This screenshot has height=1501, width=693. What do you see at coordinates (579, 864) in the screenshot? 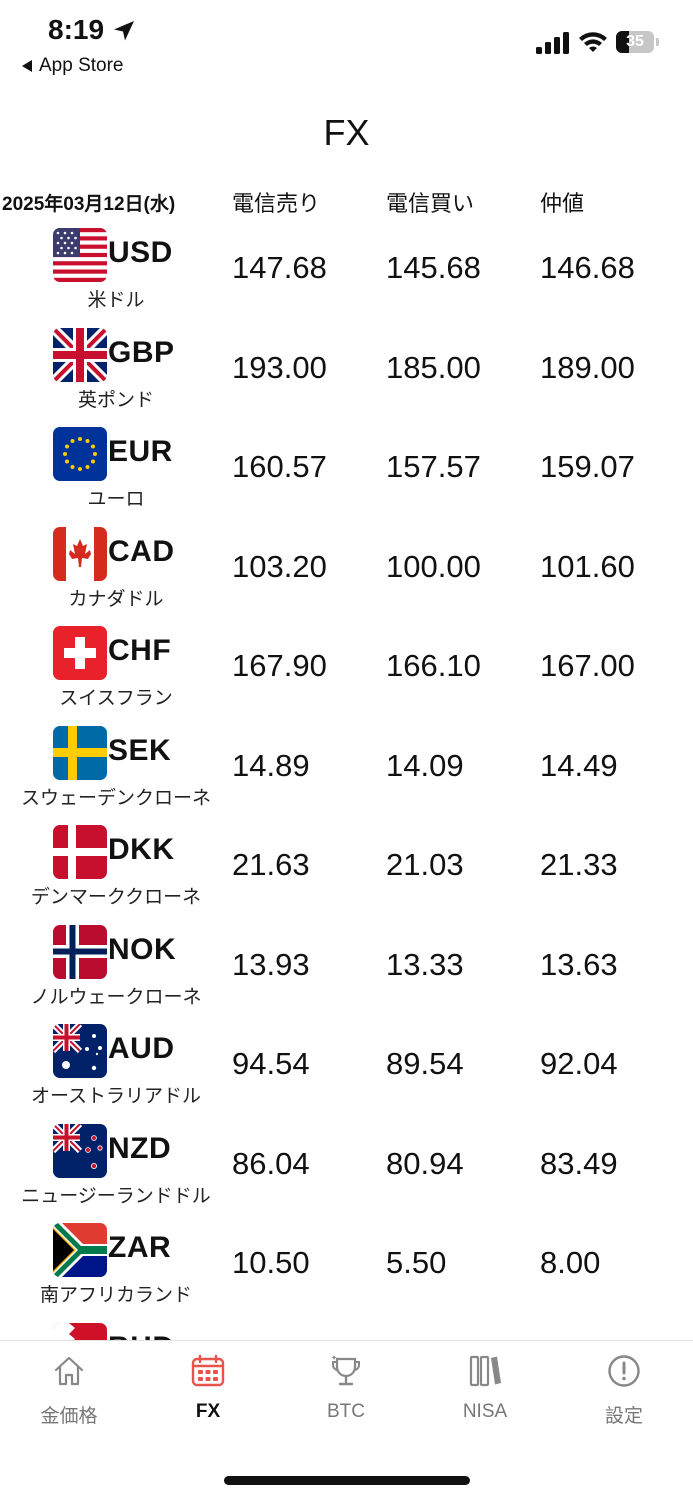
I see `rate-mid: 21.33` at bounding box center [579, 864].